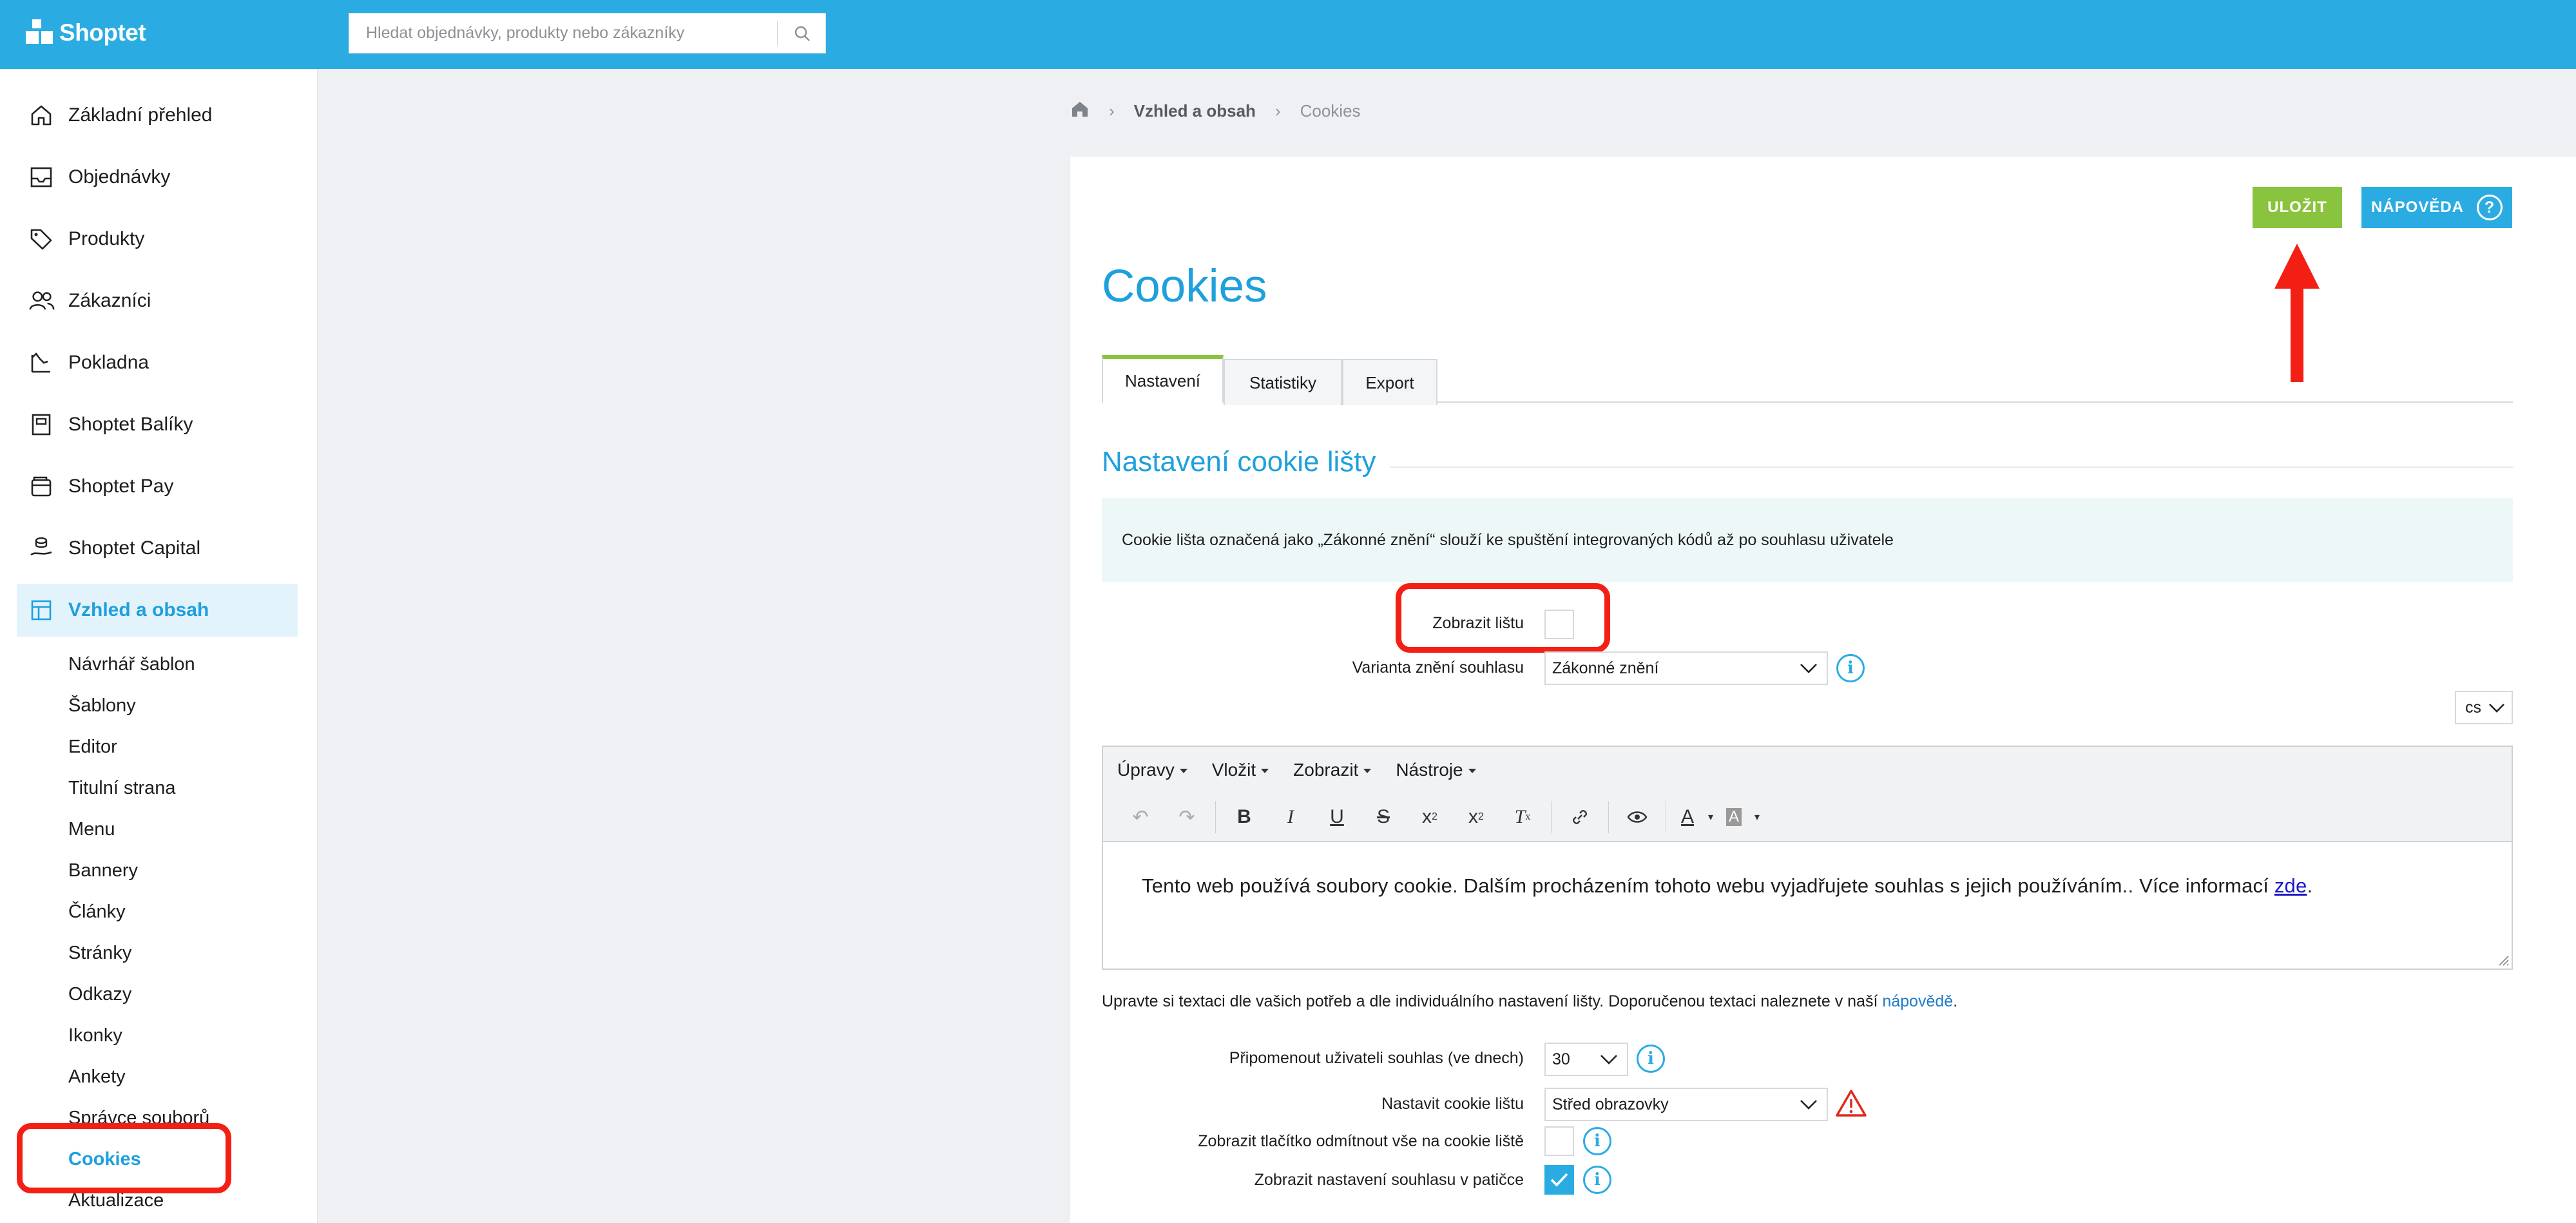 This screenshot has height=1223, width=2576. I want to click on sidebar-subitem-navrhar-sablon: Návrhář šablon, so click(132, 664).